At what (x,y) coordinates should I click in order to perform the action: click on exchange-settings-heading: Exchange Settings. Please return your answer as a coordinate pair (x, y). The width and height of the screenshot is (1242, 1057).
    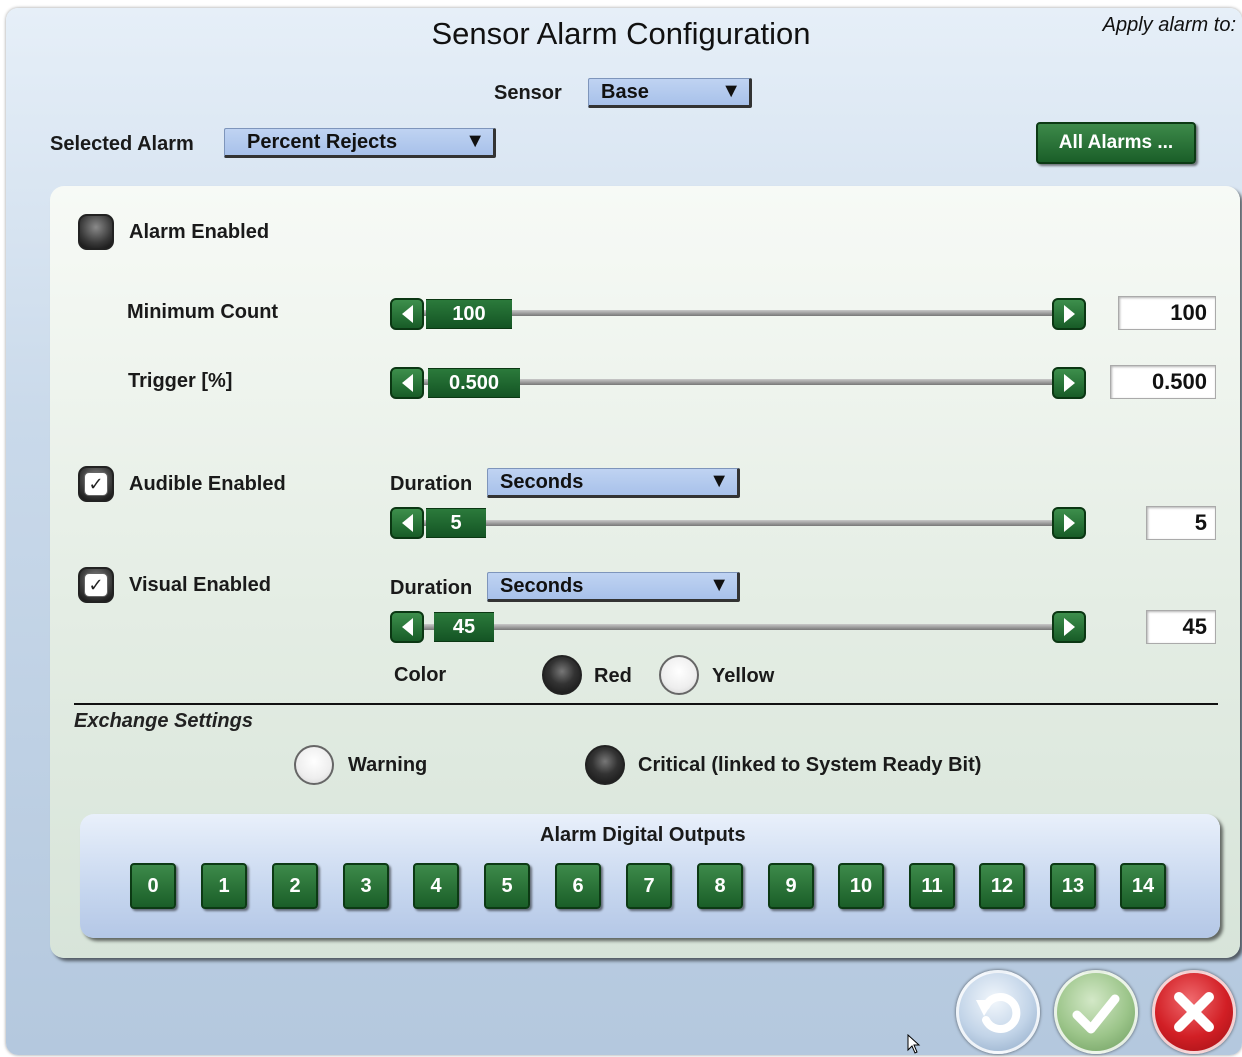
    Looking at the image, I should click on (163, 721).